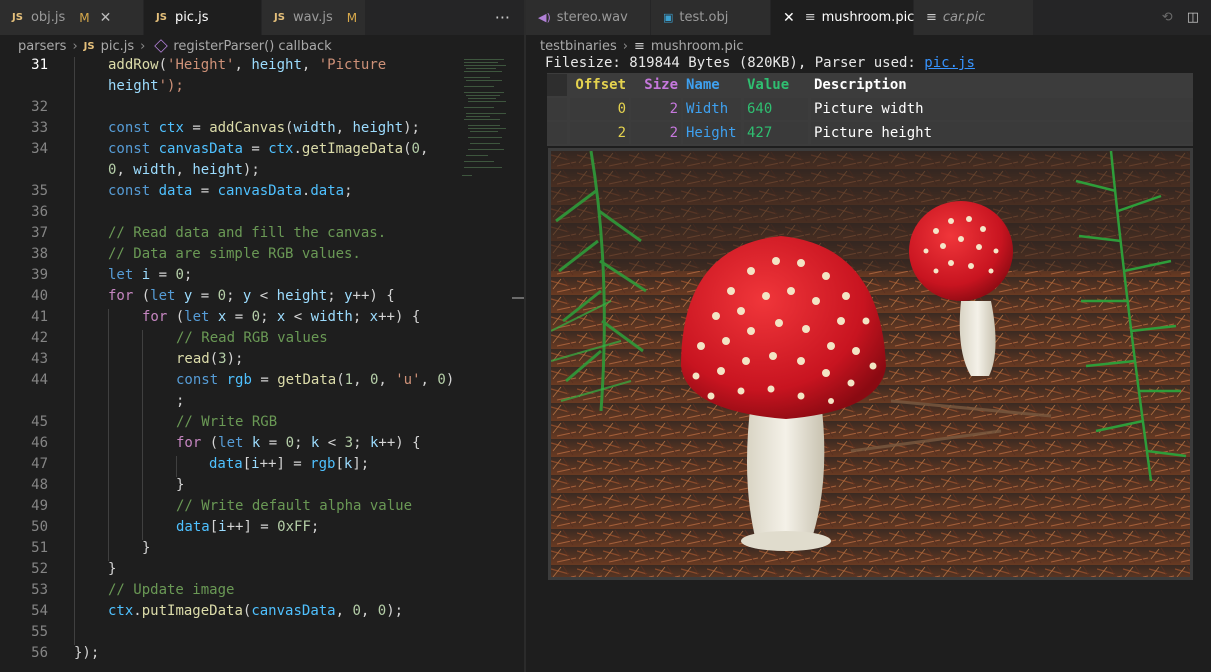 The height and width of the screenshot is (672, 1211). I want to click on tab-stereo-wav: ◀) stereo.wav, so click(588, 17).